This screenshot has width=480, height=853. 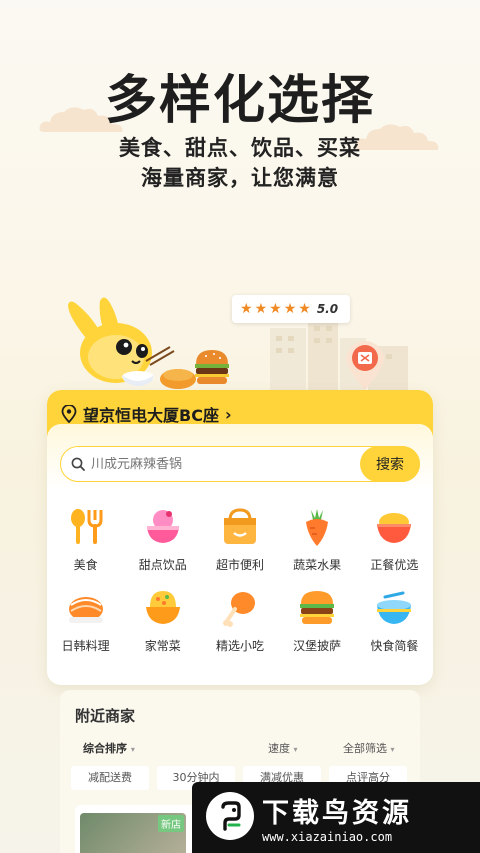 What do you see at coordinates (394, 646) in the screenshot?
I see `category-label: 快食简餐` at bounding box center [394, 646].